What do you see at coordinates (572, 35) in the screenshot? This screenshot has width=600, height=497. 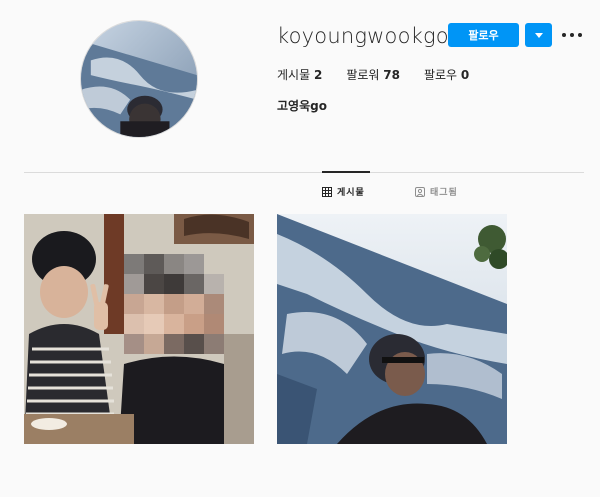 I see `more-options-icon` at bounding box center [572, 35].